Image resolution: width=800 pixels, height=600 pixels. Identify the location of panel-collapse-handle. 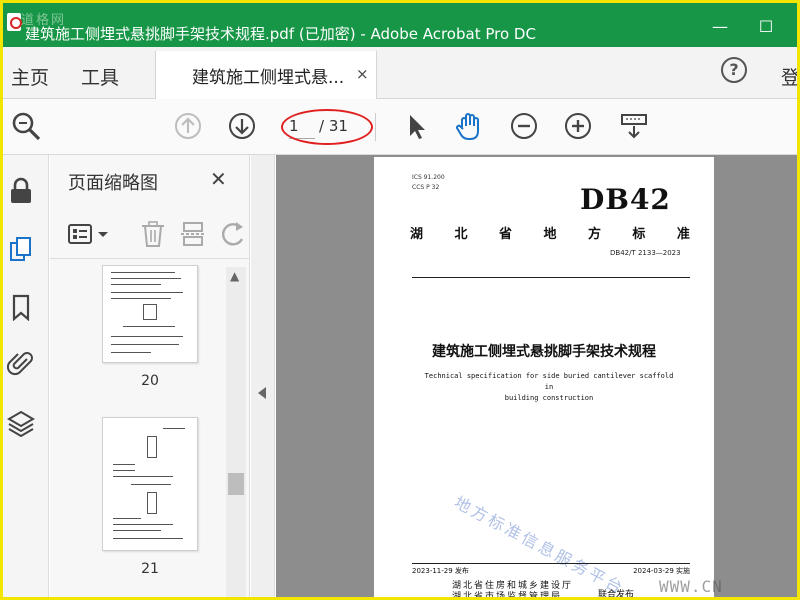
(263, 376).